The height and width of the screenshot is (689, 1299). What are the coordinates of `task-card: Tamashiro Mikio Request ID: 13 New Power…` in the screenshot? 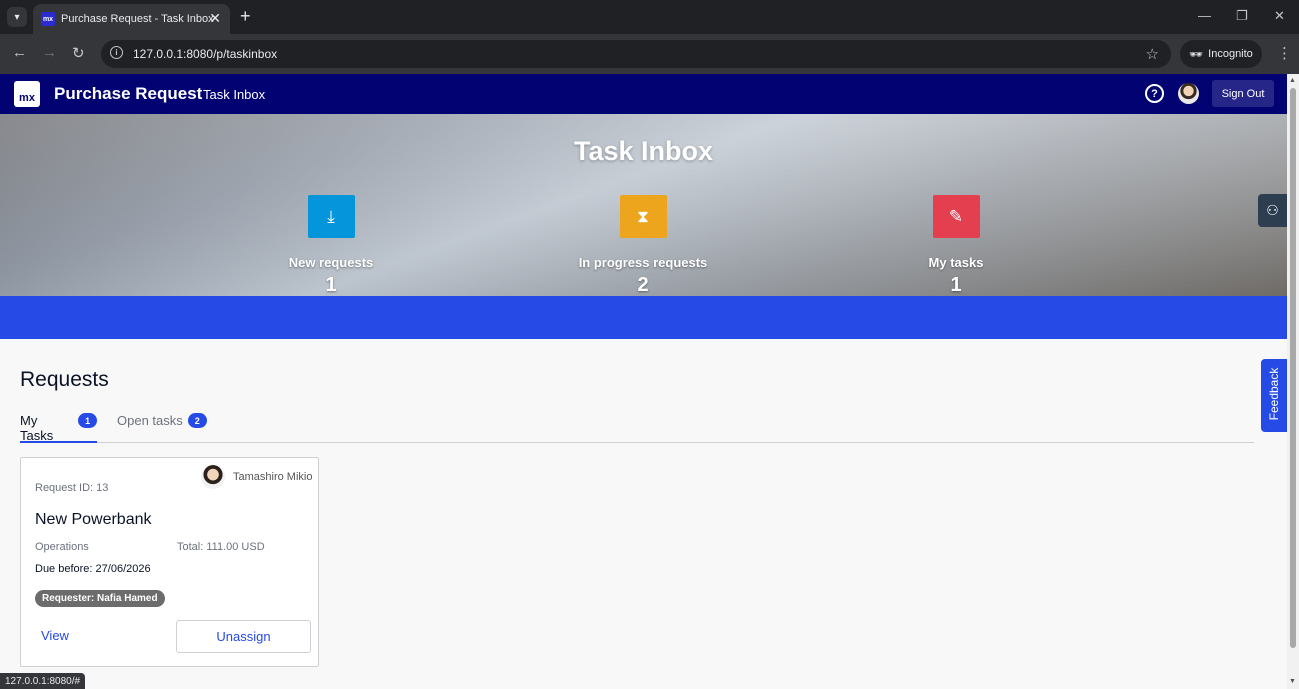 It's located at (169, 562).